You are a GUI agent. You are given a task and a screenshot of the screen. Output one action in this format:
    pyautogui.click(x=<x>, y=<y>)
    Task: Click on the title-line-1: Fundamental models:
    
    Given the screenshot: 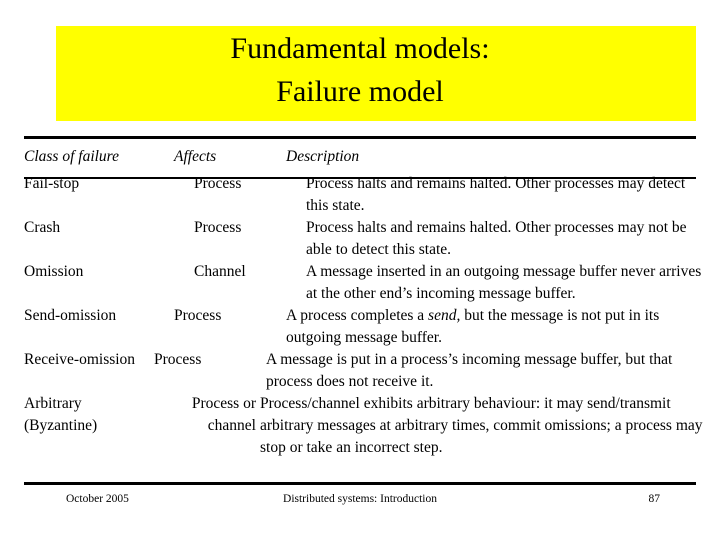 What is the action you would take?
    pyautogui.click(x=360, y=48)
    